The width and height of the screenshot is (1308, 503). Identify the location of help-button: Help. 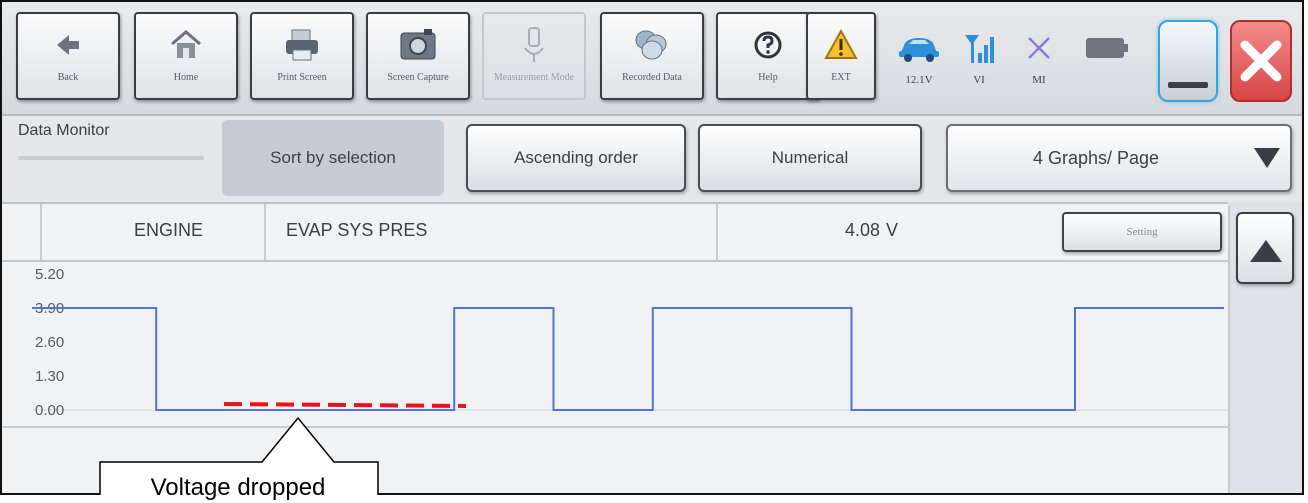
(768, 56).